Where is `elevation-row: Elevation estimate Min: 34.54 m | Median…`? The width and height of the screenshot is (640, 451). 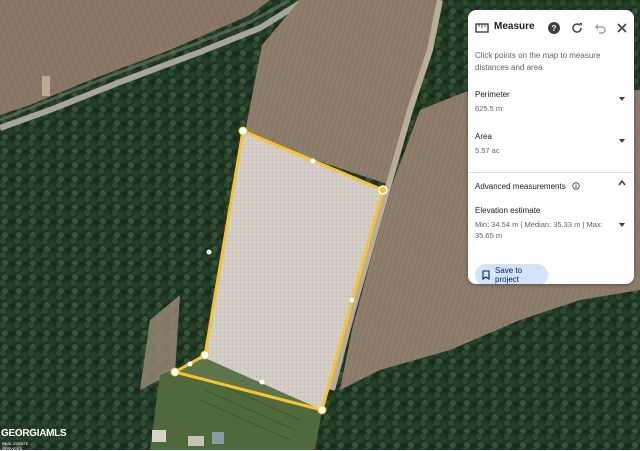
elevation-row: Elevation estimate Min: 34.54 m | Median… is located at coordinates (551, 223).